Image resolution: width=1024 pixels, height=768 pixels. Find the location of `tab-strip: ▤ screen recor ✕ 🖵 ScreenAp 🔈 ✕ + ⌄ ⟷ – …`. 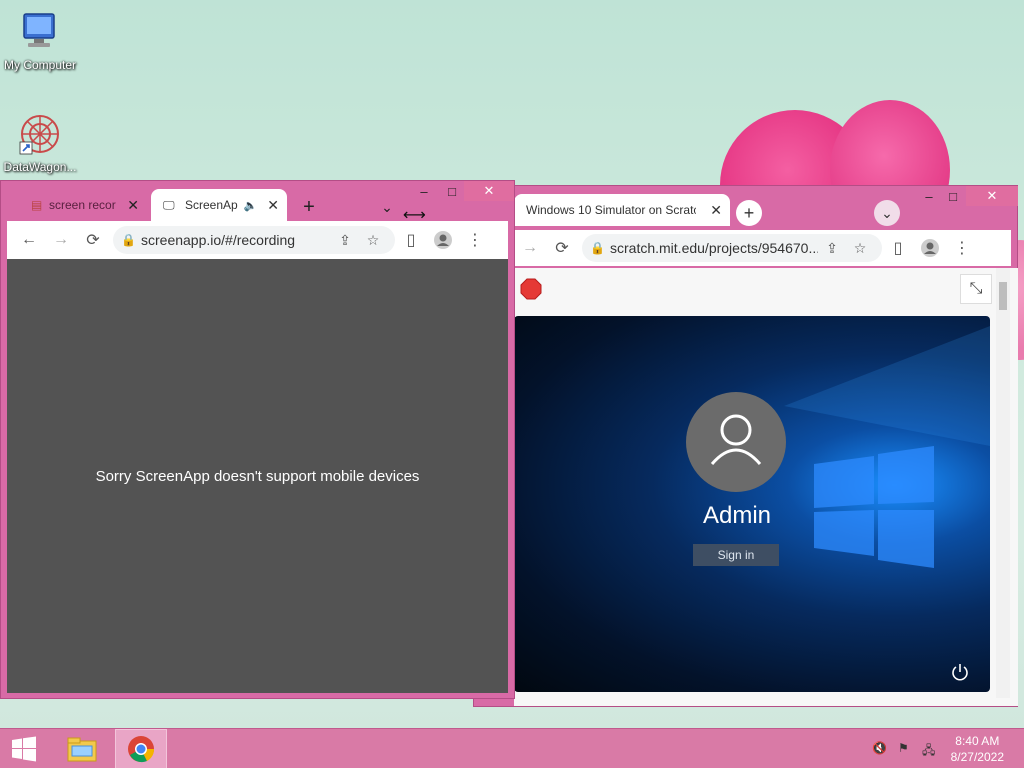

tab-strip: ▤ screen recor ✕ 🖵 ScreenAp 🔈 ✕ + ⌄ ⟷ – … is located at coordinates (257, 202).